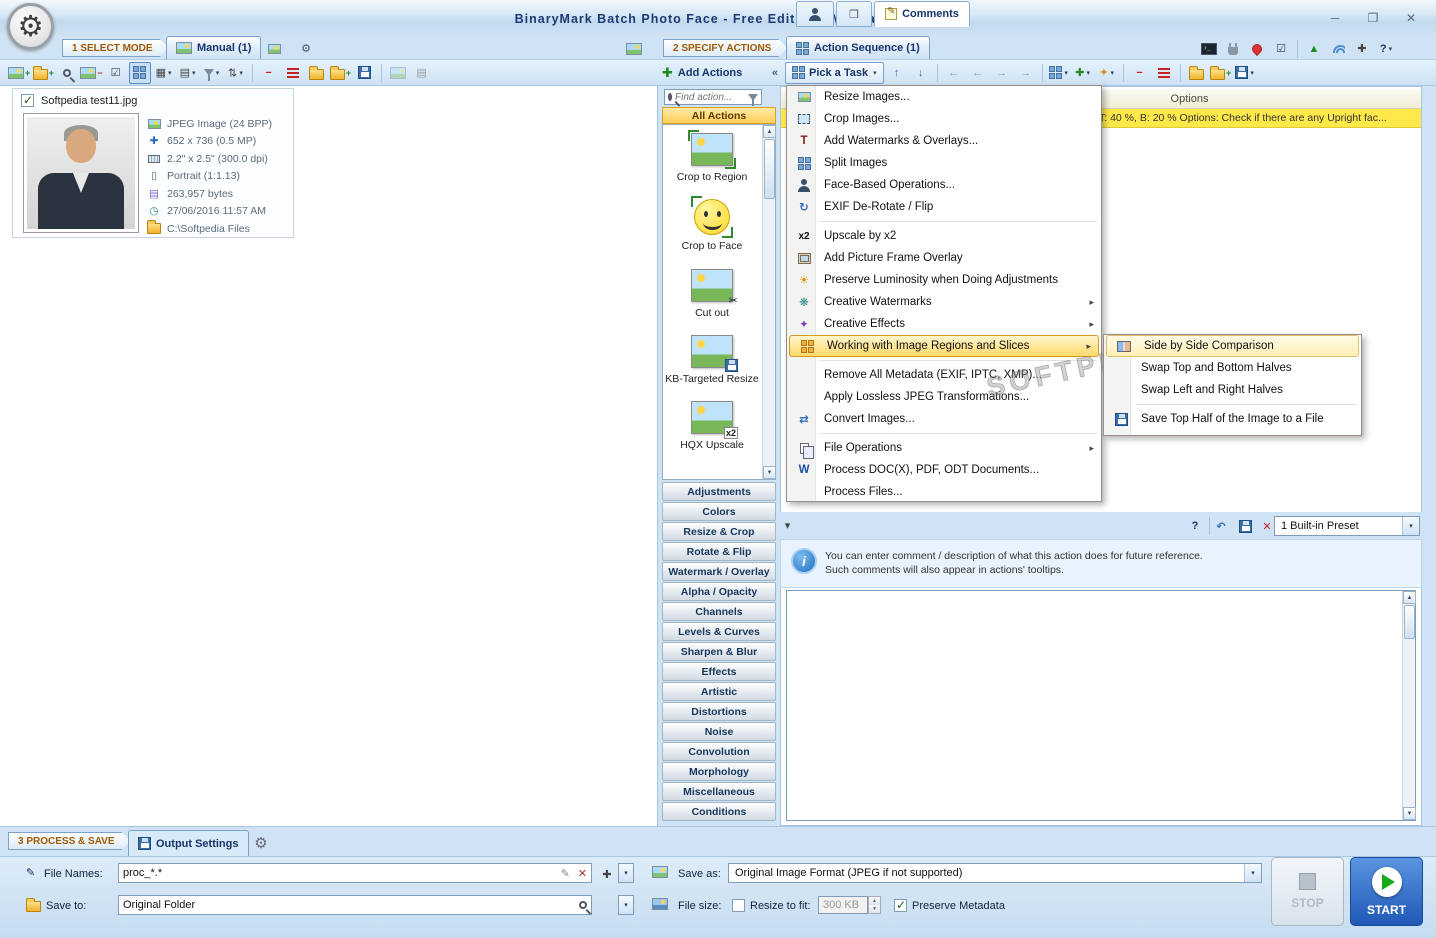 The image size is (1436, 938). I want to click on edit-pattern-icon: ✎, so click(565, 873).